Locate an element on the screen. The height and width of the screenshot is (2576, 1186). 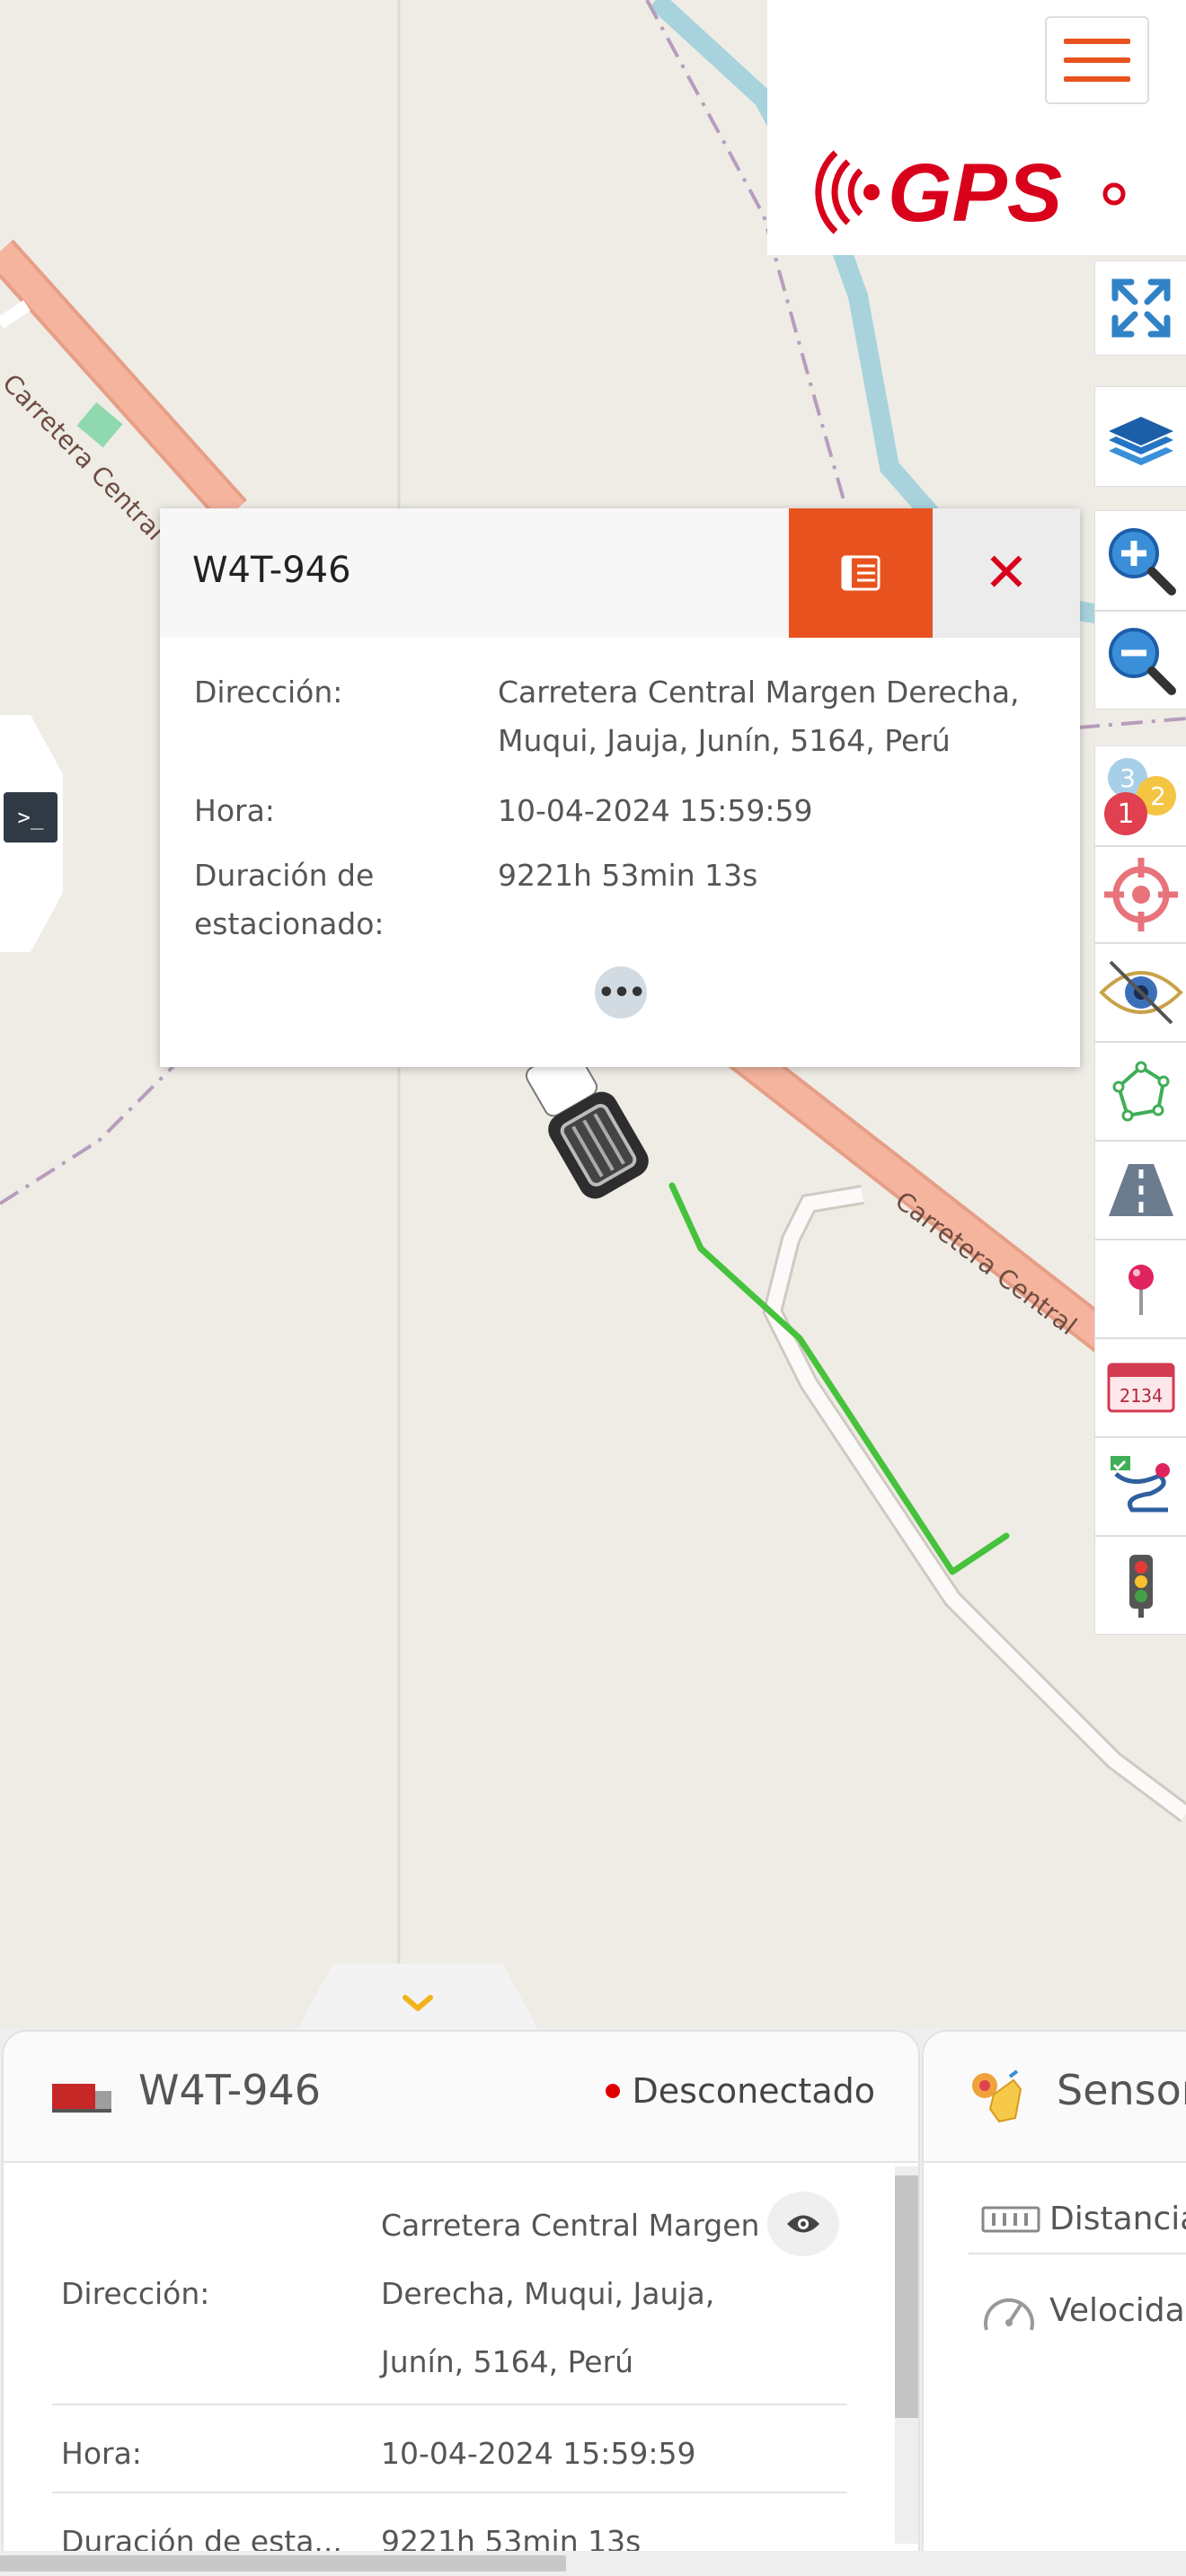
traffic-light-icon is located at coordinates (1140, 1586).